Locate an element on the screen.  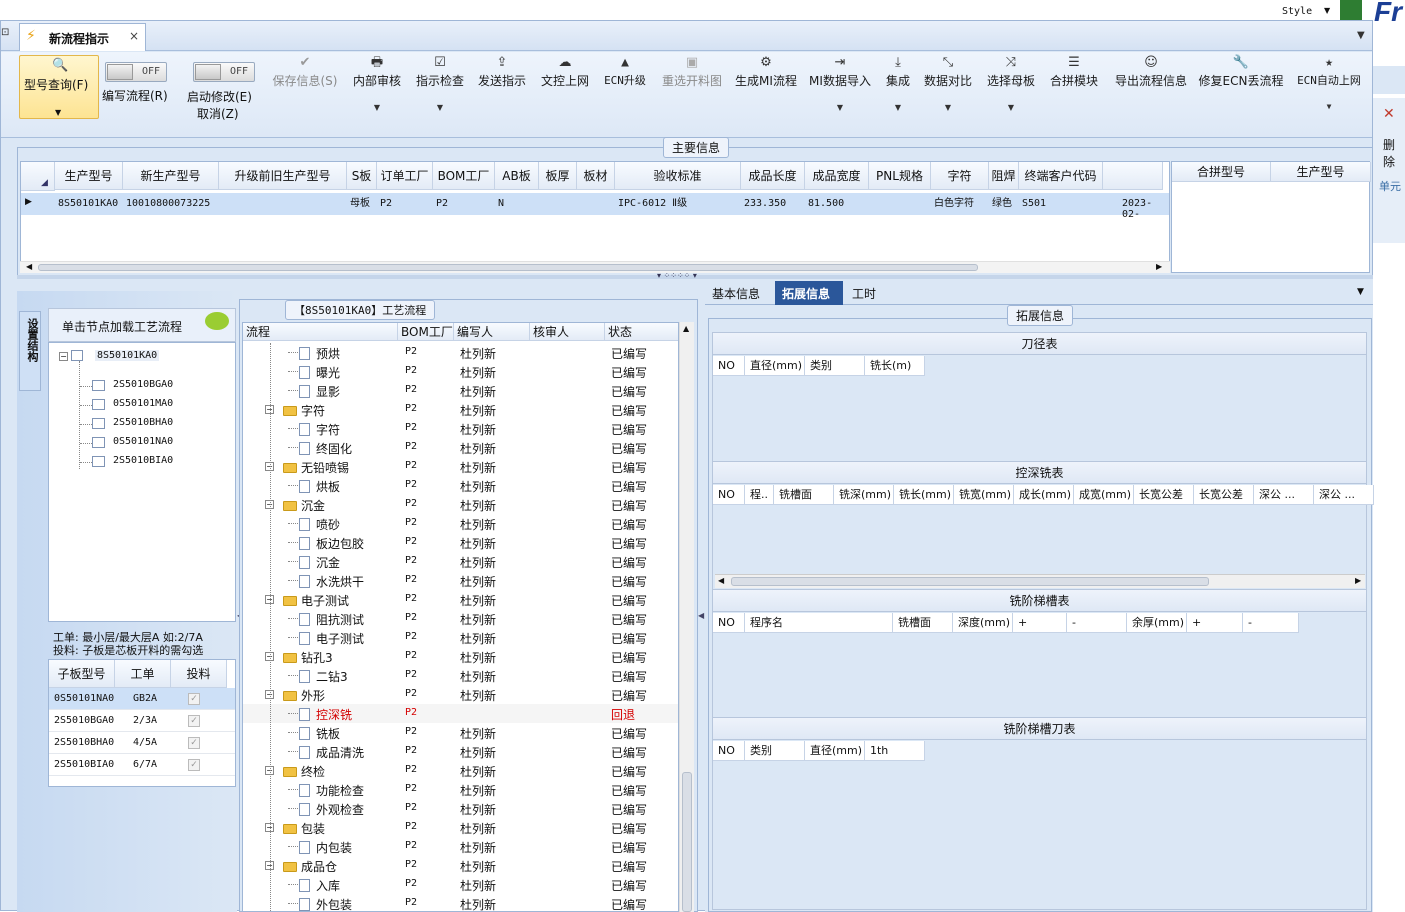
process-row: − 成品仓 P2 杜列新 已编写 is located at coordinates (460, 865).